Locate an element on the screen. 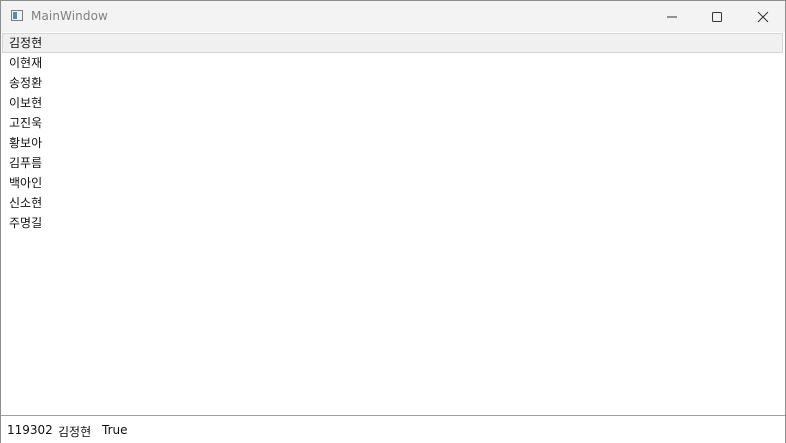  list-item: 신소현 is located at coordinates (392, 203).